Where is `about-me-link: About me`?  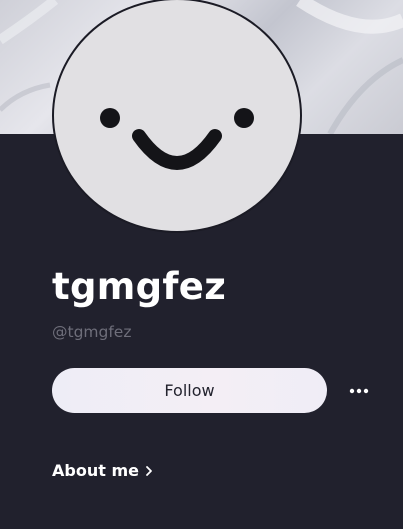
about-me-link: About me is located at coordinates (102, 471).